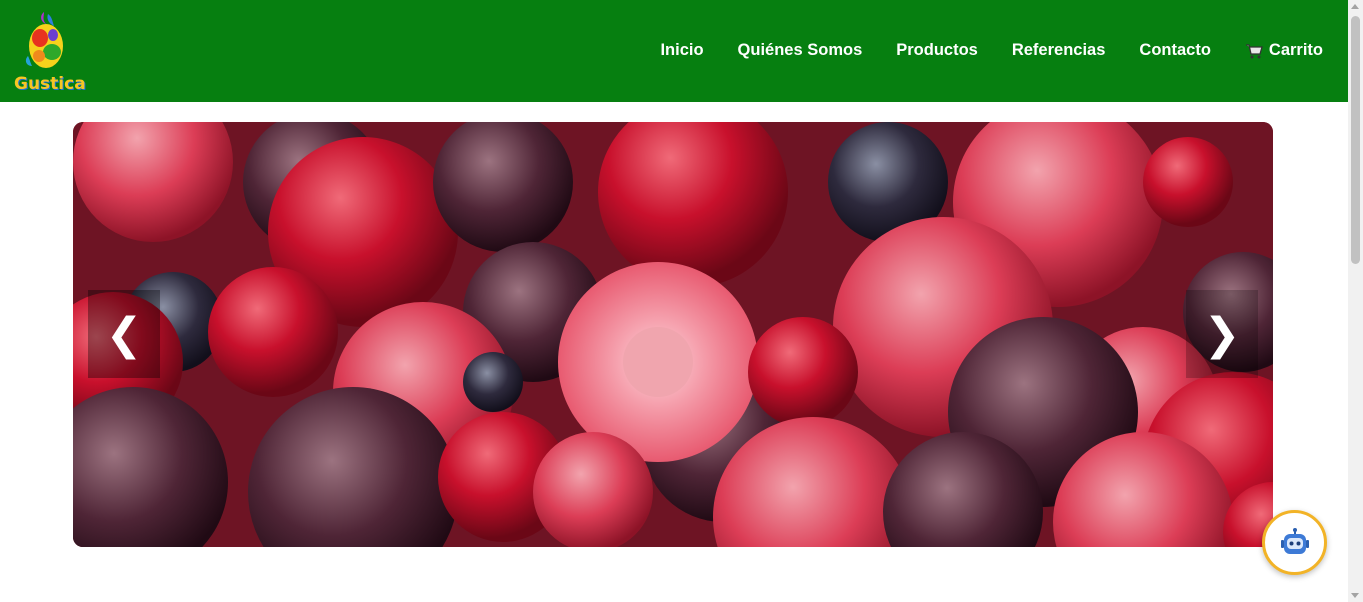  What do you see at coordinates (1295, 50) in the screenshot?
I see `nav-link-carrito-label: Carrito` at bounding box center [1295, 50].